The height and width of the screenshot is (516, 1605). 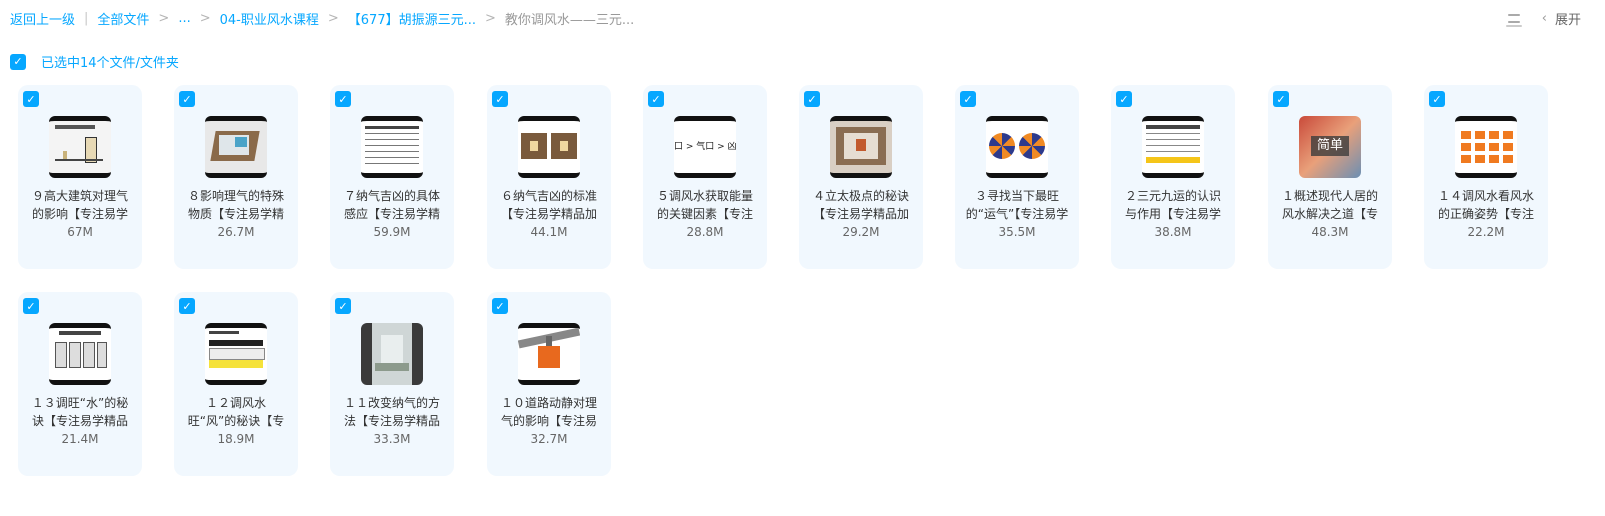 I want to click on list-view-icon, so click(x=1513, y=19).